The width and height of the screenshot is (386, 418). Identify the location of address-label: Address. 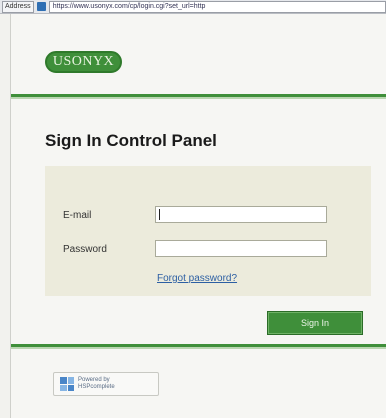
(18, 6).